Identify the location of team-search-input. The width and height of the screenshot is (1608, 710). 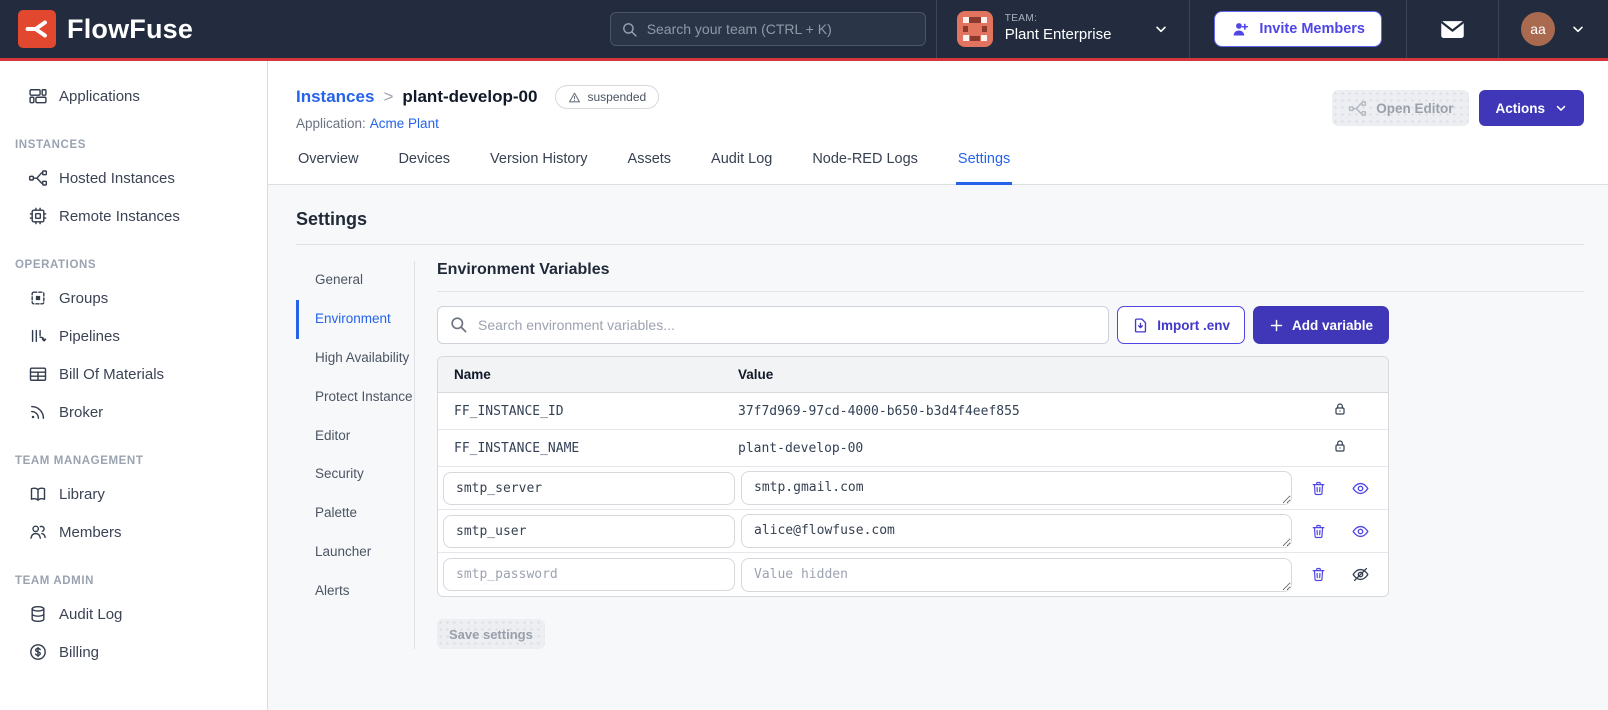
(767, 29).